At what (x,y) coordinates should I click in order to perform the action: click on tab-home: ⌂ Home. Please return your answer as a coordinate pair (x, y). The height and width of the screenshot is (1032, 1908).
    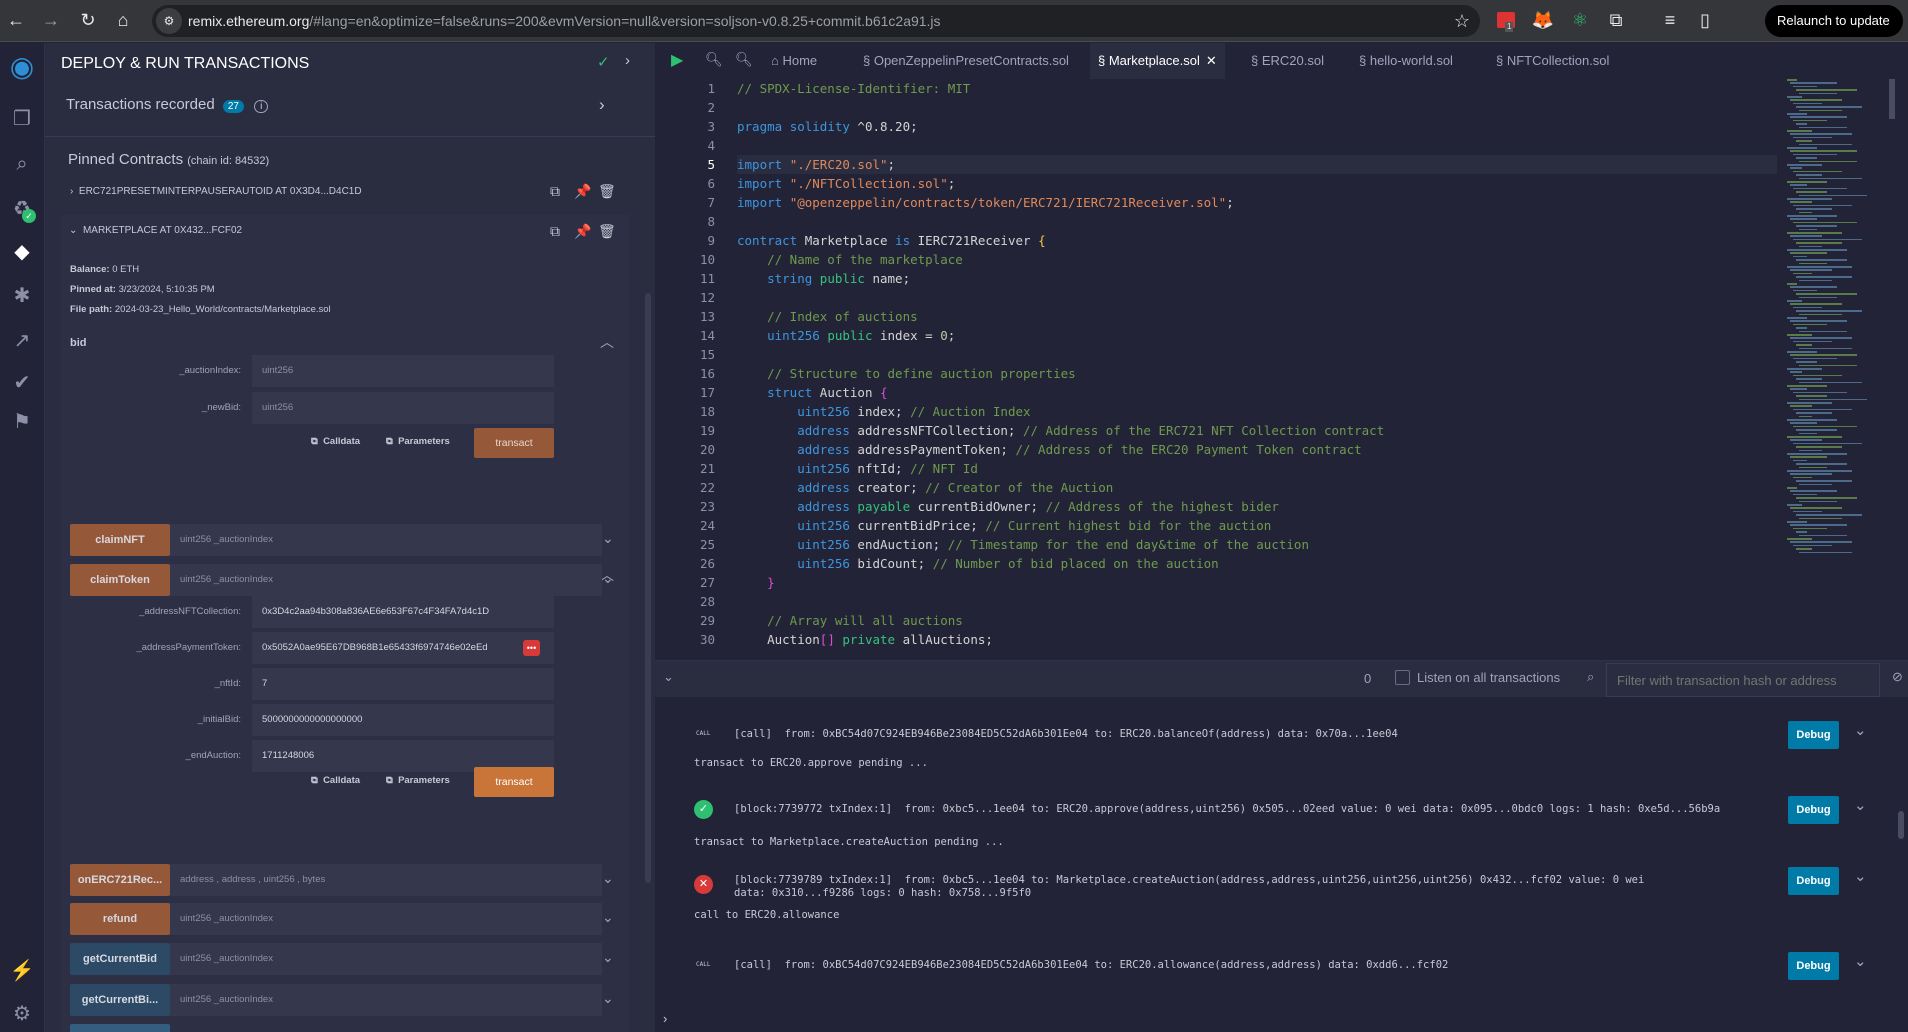
    Looking at the image, I should click on (794, 61).